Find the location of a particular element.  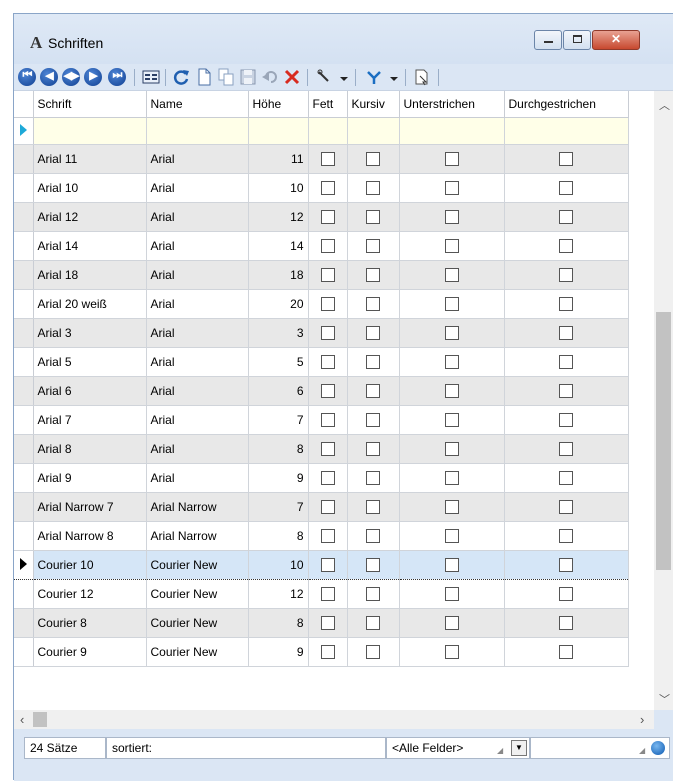

new-record-icon is located at coordinates (204, 77).